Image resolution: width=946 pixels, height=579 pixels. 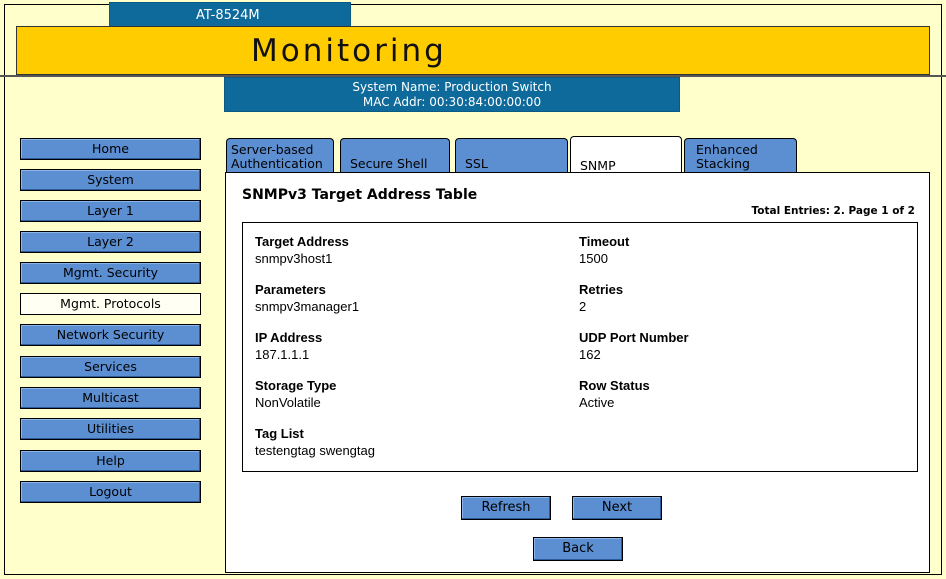 What do you see at coordinates (315, 442) in the screenshot?
I see `field-tag-list: Tag List testengtag swengtag` at bounding box center [315, 442].